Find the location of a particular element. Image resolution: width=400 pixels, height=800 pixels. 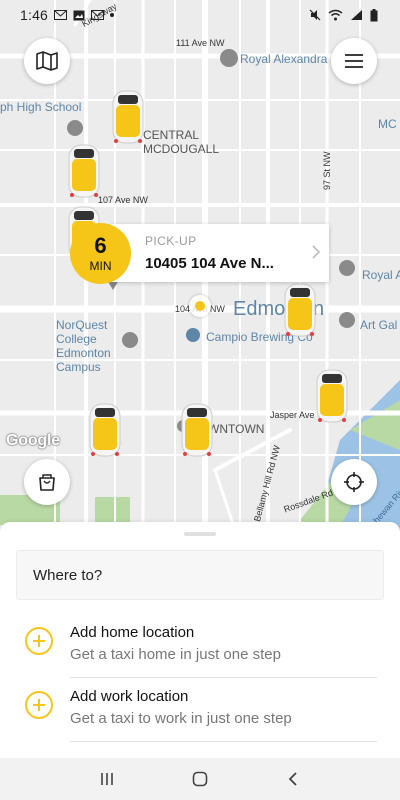

map-label-111-ave: 111 Ave NW is located at coordinates (200, 43).